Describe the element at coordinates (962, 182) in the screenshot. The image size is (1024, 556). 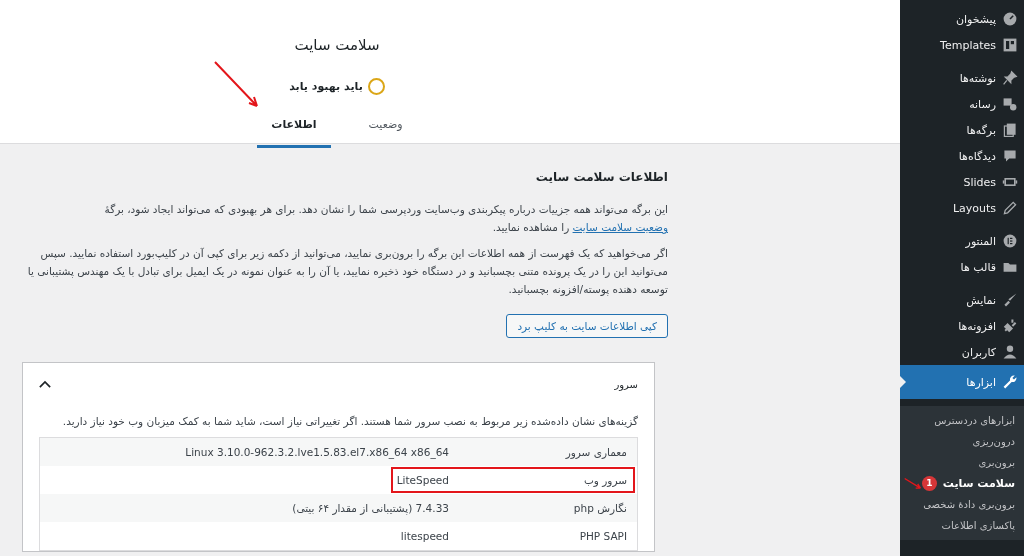
I see `sidebar-item: Slides` at that location.